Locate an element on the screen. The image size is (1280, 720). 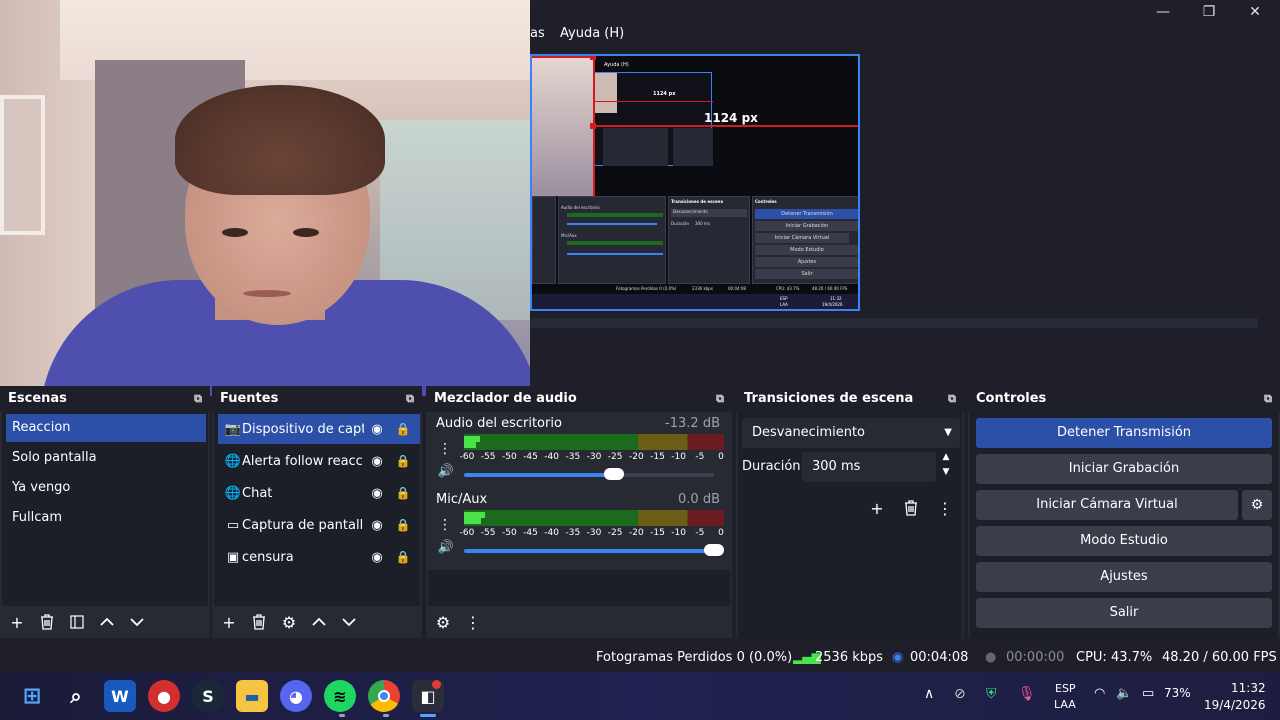
exit-button: Salir is located at coordinates (1124, 613).